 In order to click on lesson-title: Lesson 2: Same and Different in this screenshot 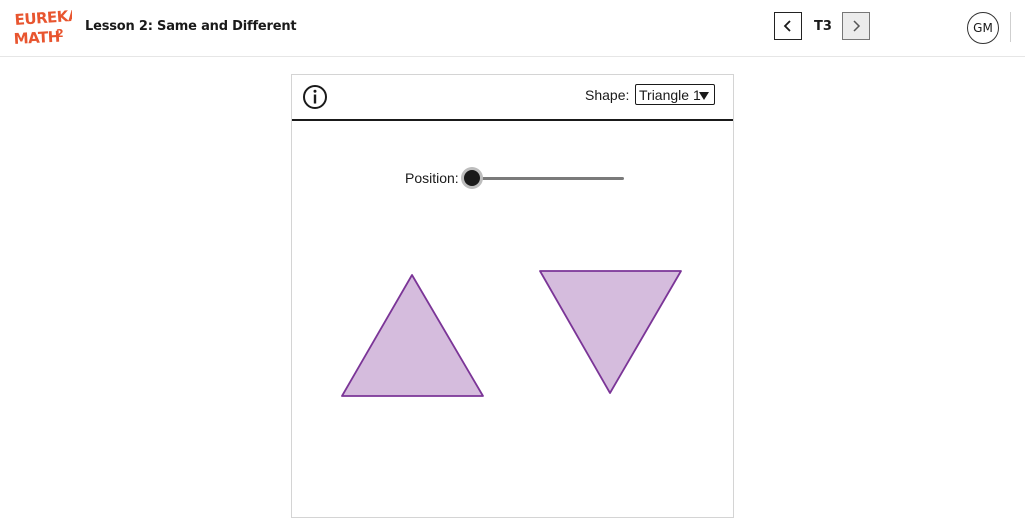, I will do `click(191, 26)`.